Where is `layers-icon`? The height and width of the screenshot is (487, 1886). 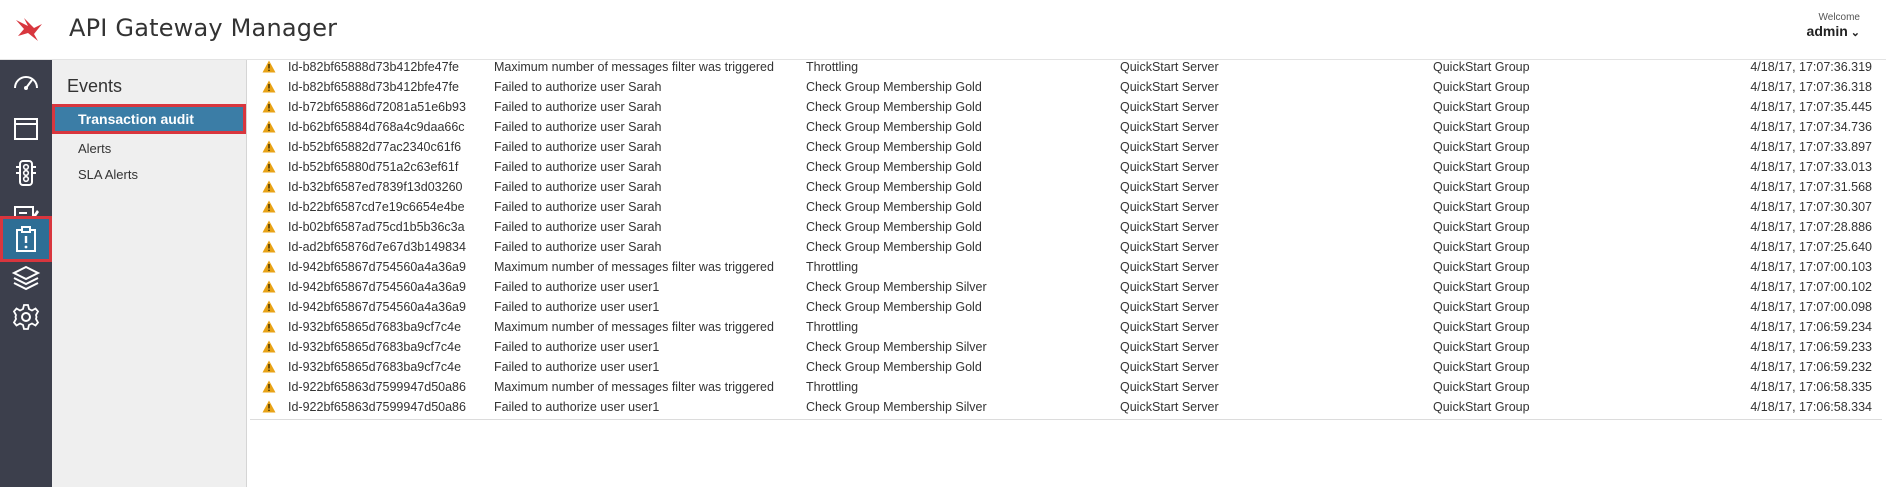
layers-icon is located at coordinates (26, 278).